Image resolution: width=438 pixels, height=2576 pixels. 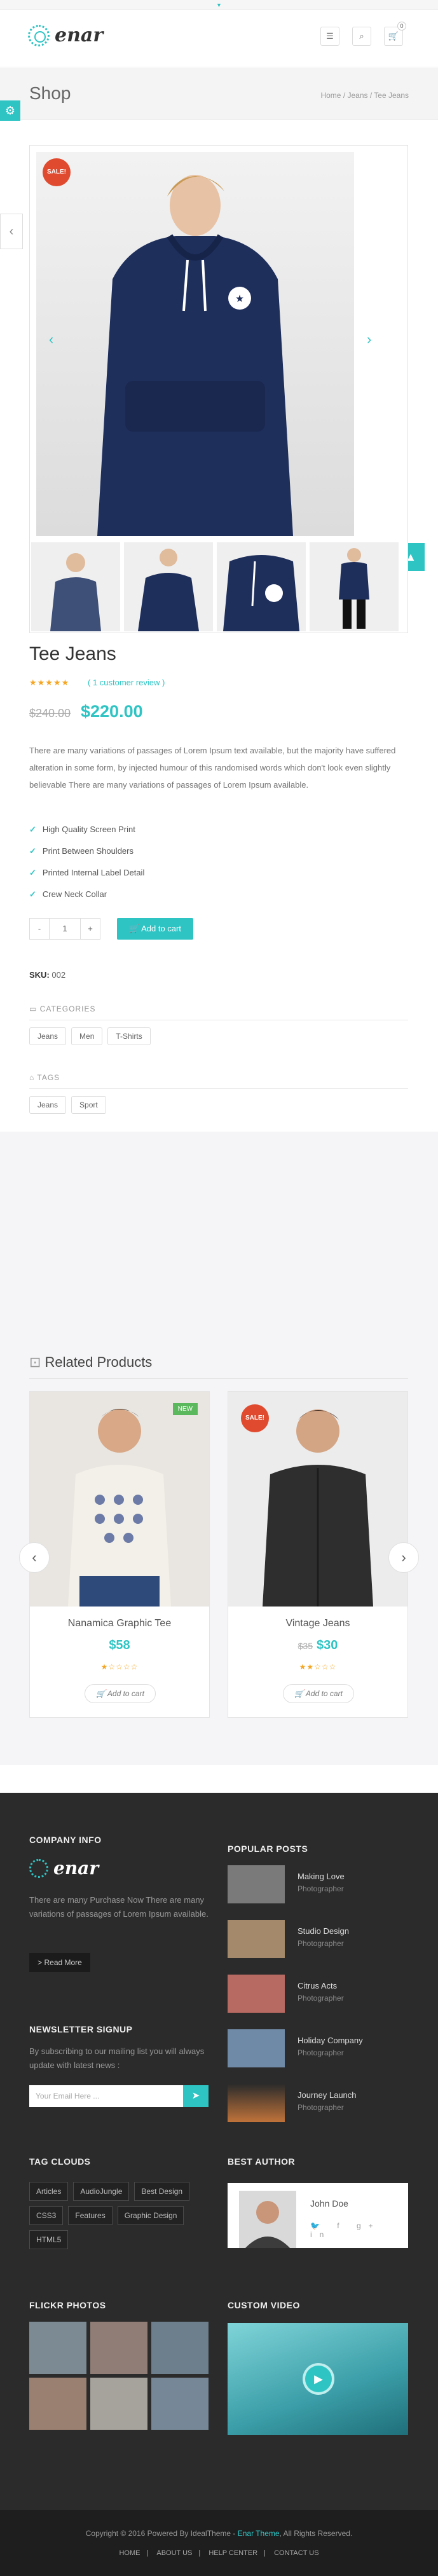 I want to click on related-next-arrow-icon: ›, so click(x=403, y=1557).